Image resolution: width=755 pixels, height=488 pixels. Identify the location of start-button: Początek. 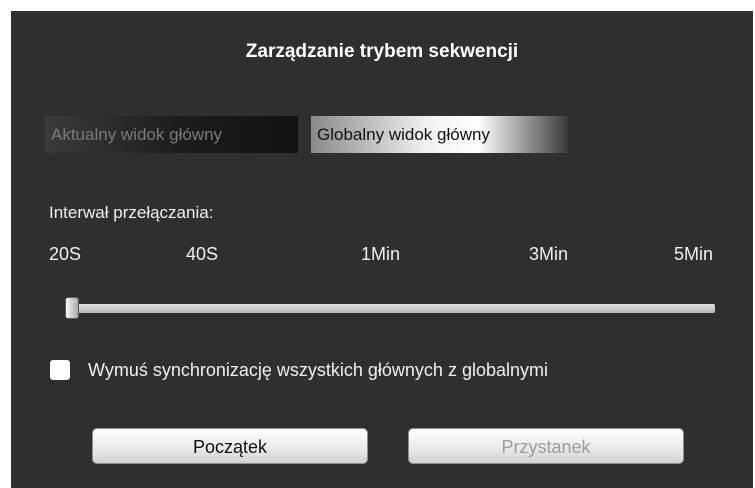
(230, 446).